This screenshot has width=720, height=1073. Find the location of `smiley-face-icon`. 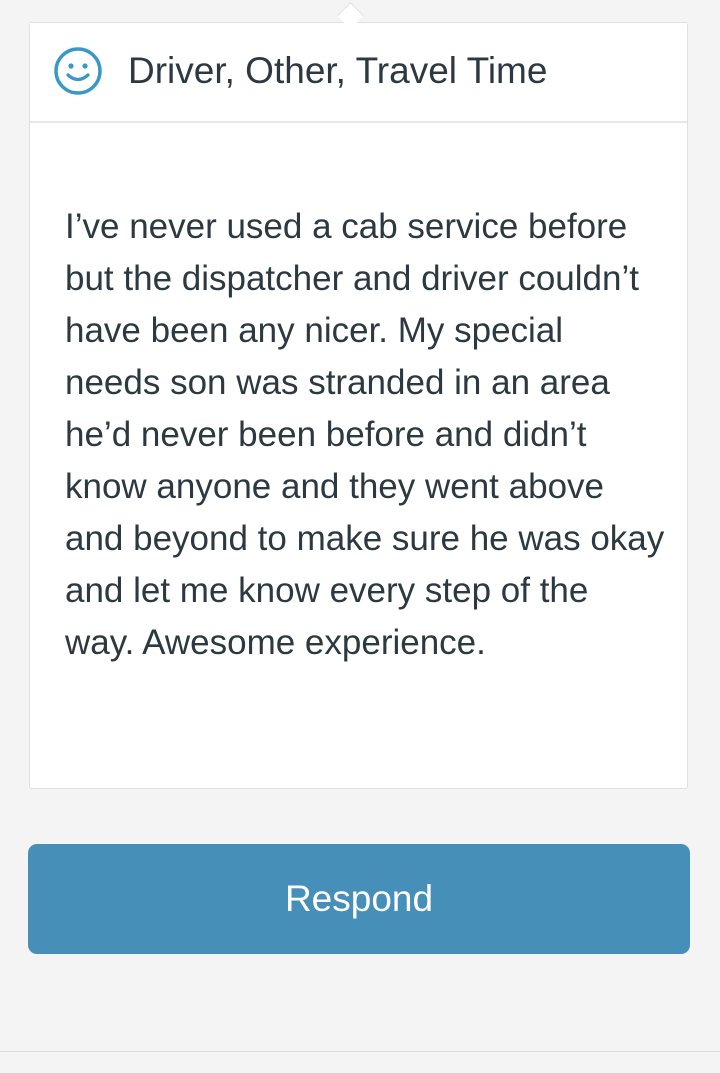

smiley-face-icon is located at coordinates (78, 71).